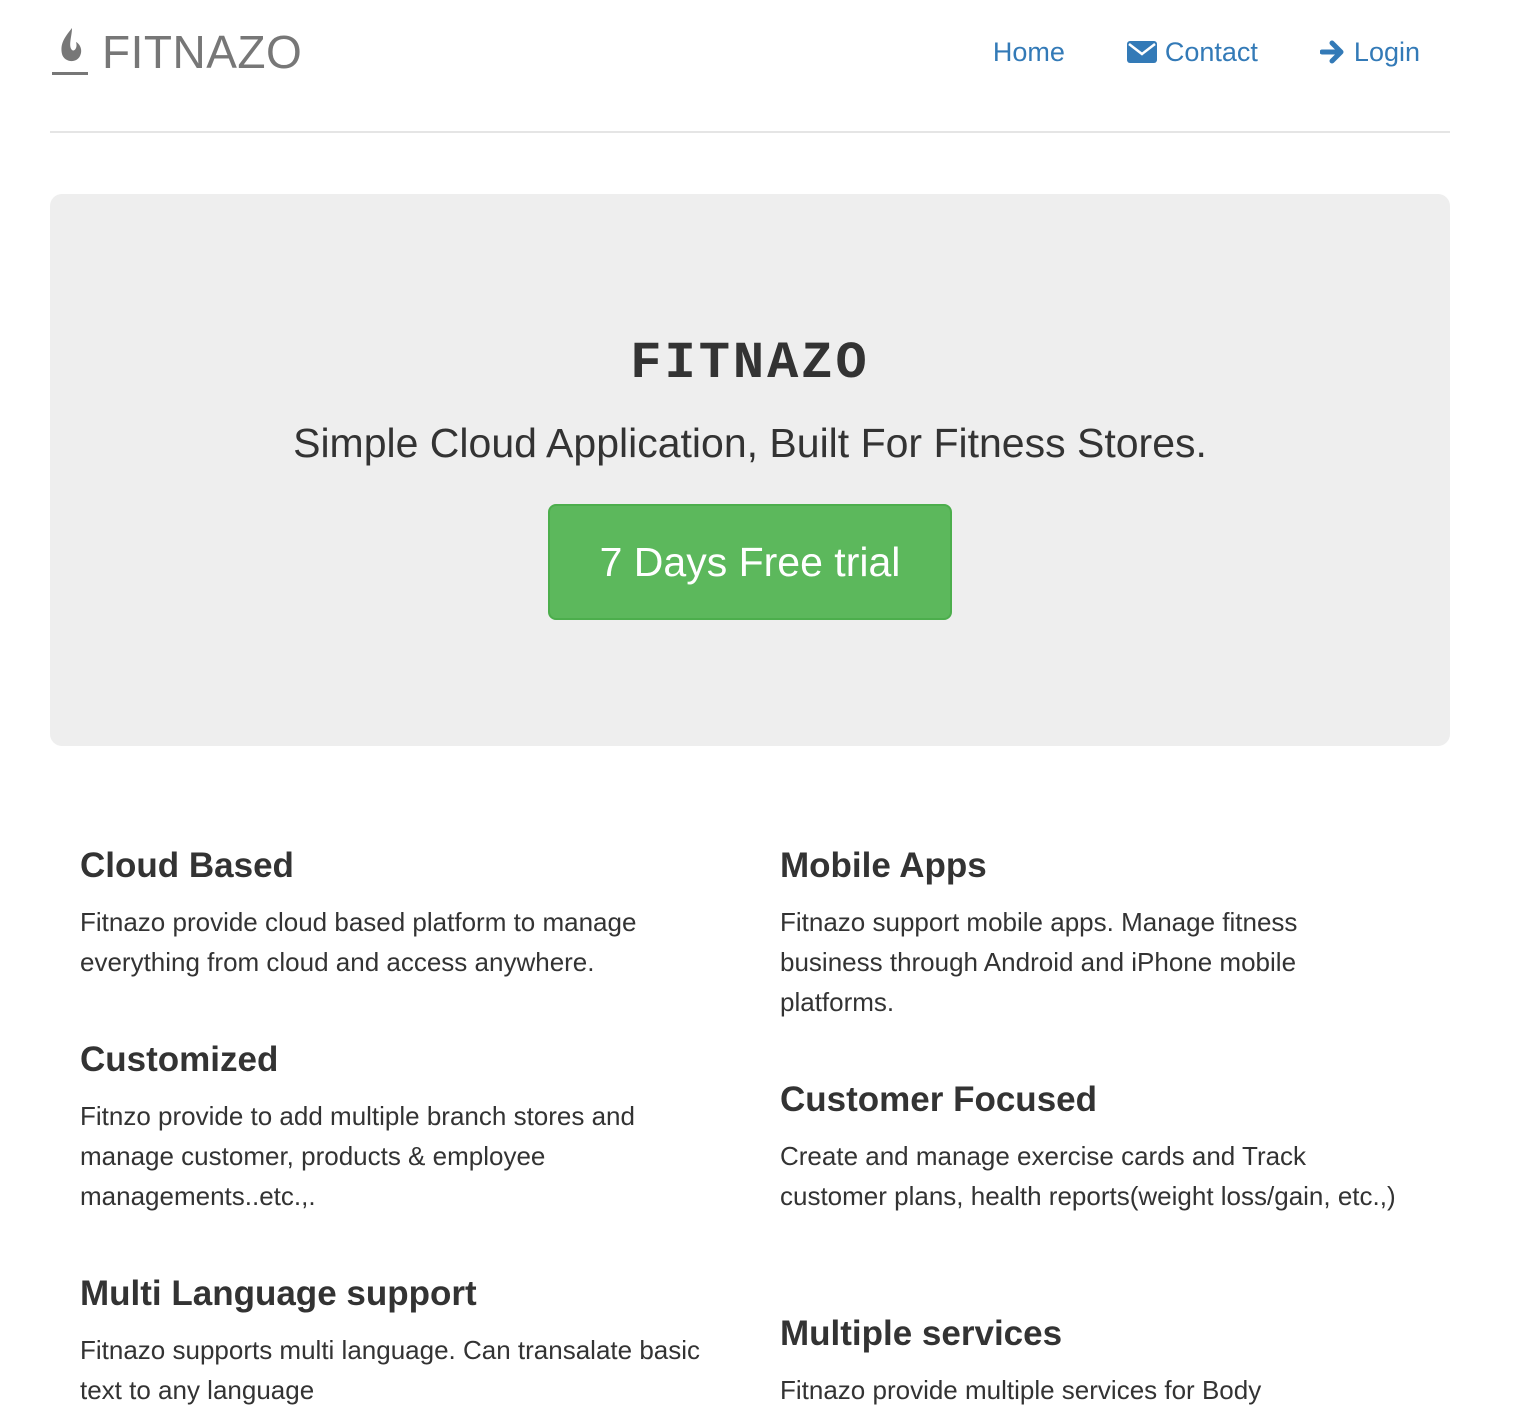 The width and height of the screenshot is (1514, 1410). I want to click on nav-contact-label: Contact, so click(1211, 52).